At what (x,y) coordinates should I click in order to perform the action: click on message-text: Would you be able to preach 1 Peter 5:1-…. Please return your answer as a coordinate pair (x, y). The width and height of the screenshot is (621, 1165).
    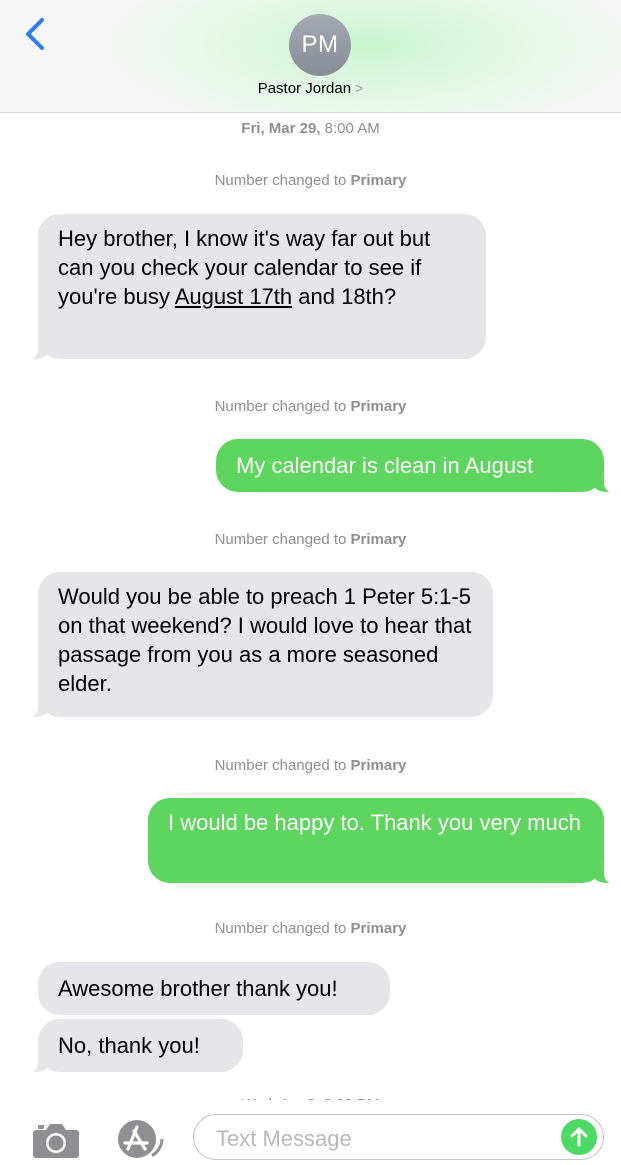
    Looking at the image, I should click on (265, 640).